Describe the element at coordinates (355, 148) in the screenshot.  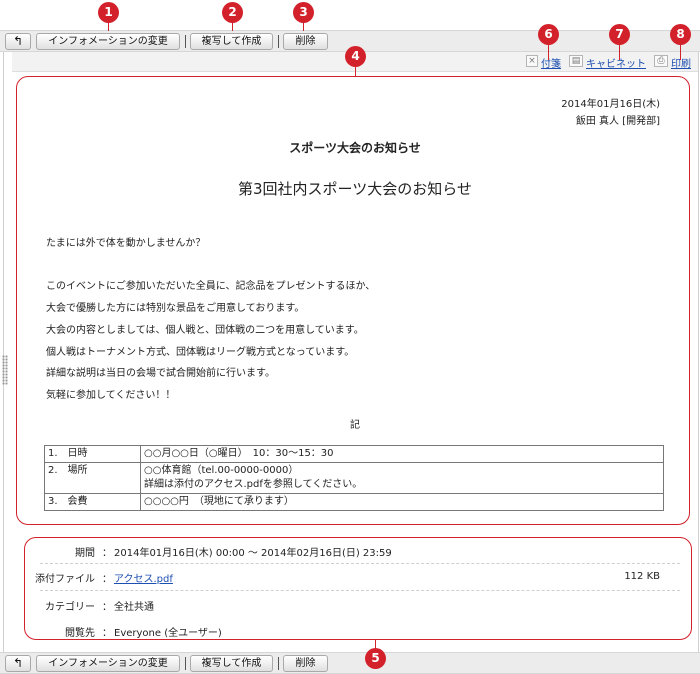
I see `document-subject: スポーツ大会のお知らせ` at that location.